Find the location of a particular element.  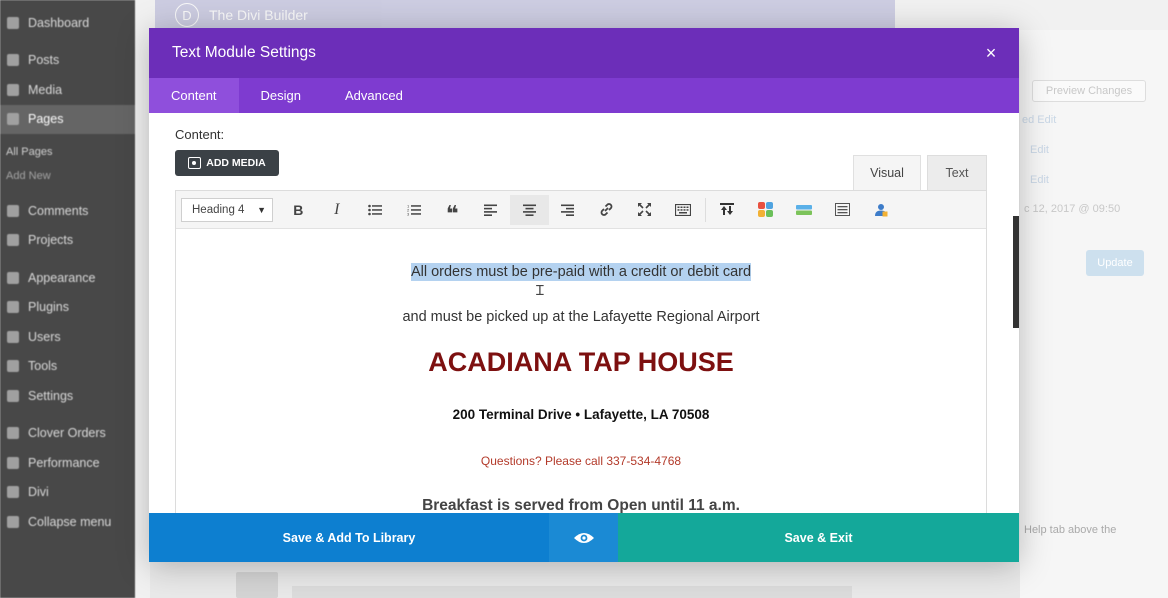

sidebar-item-users: Users is located at coordinates (67, 337).